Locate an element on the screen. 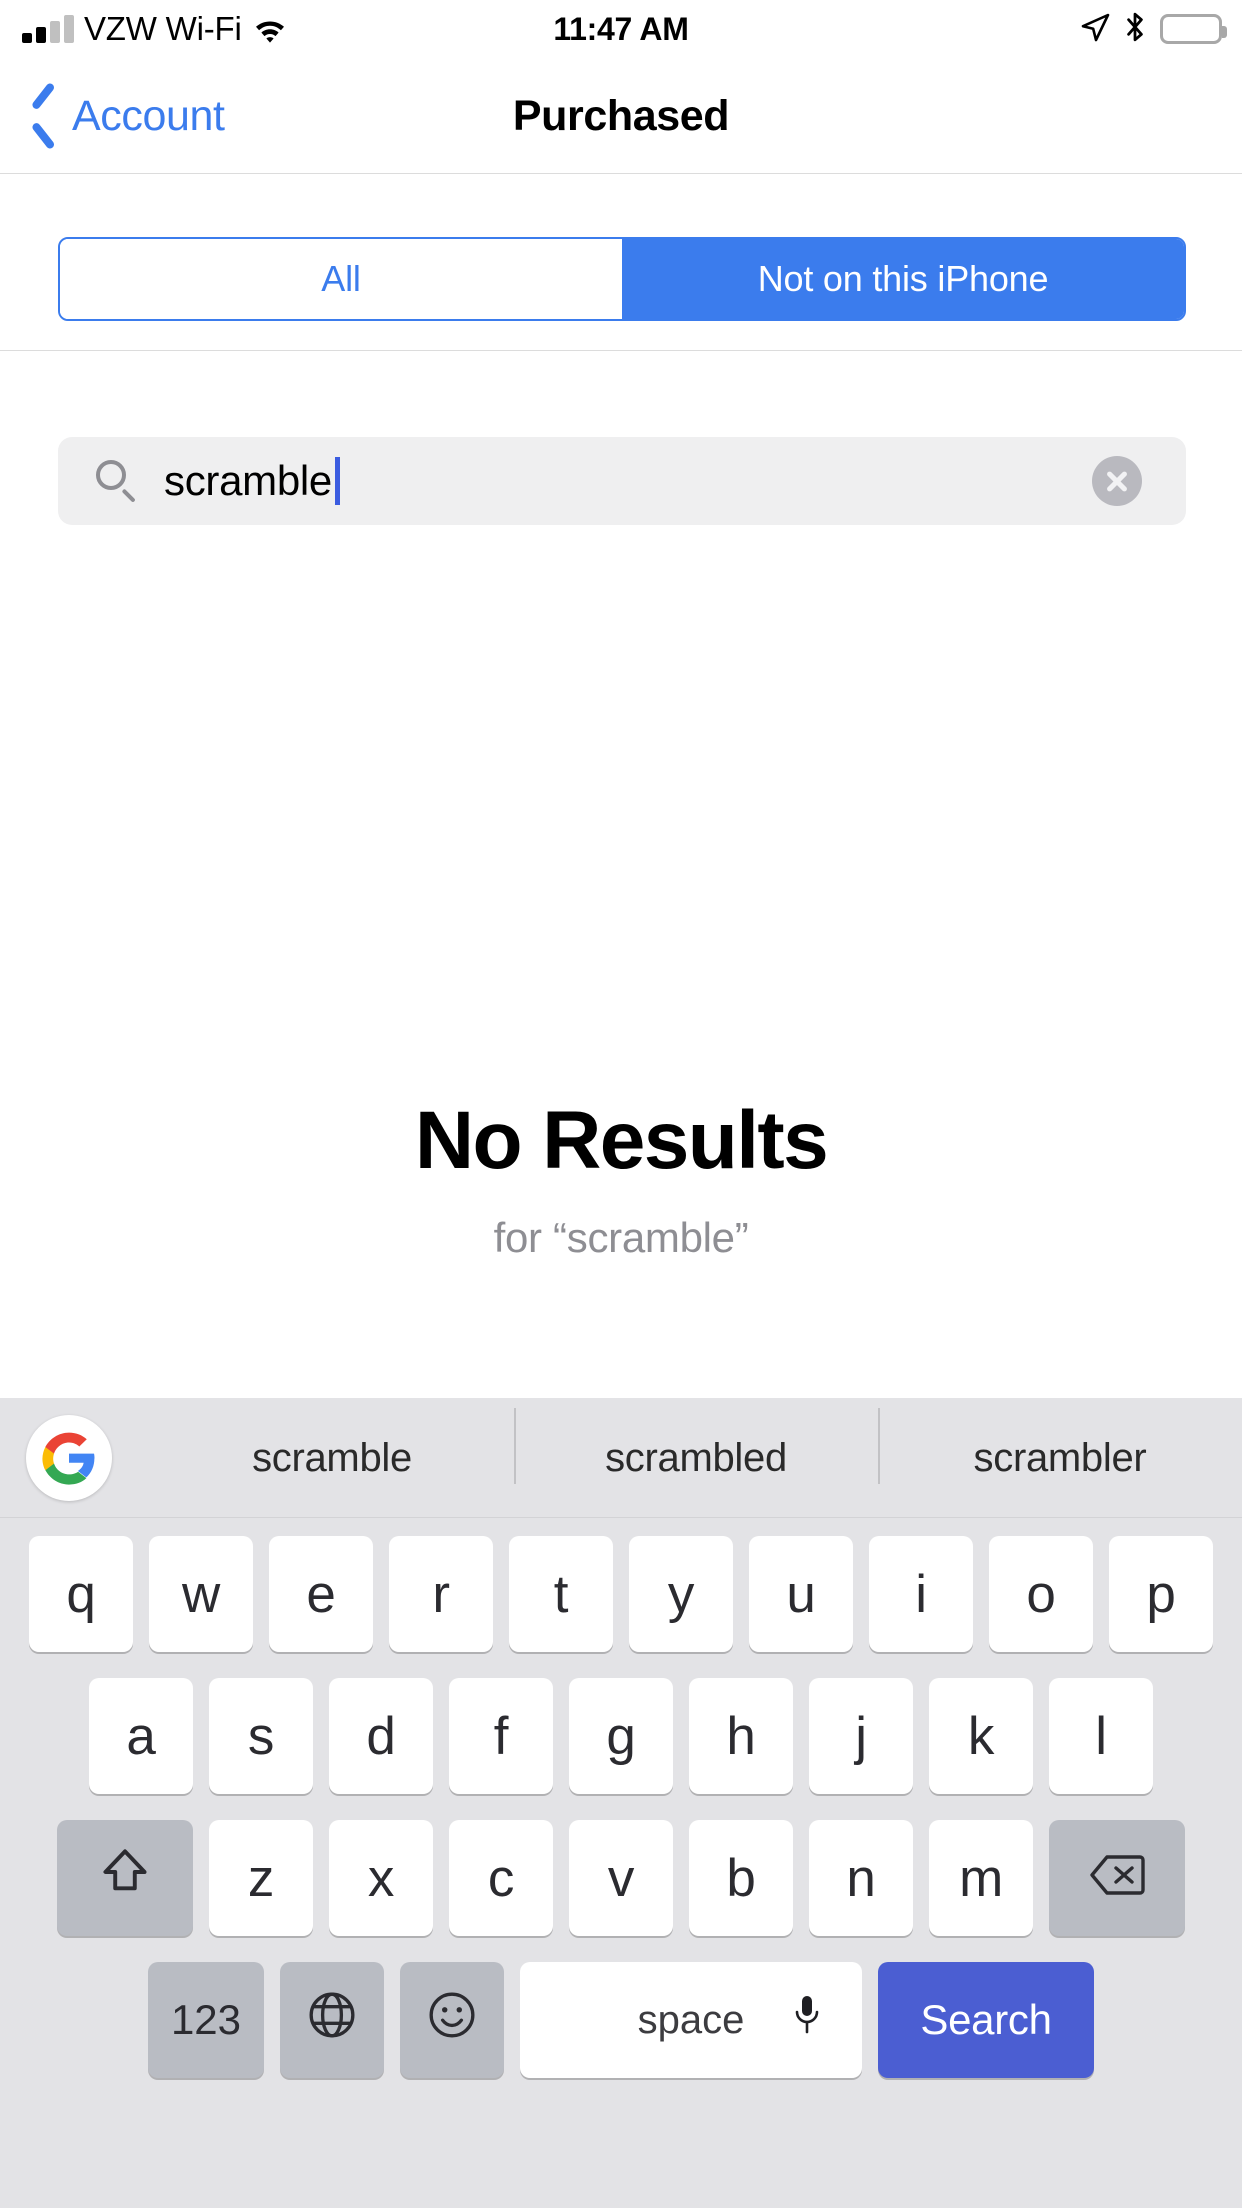 Image resolution: width=1242 pixels, height=2208 pixels. key-v: v is located at coordinates (621, 1878).